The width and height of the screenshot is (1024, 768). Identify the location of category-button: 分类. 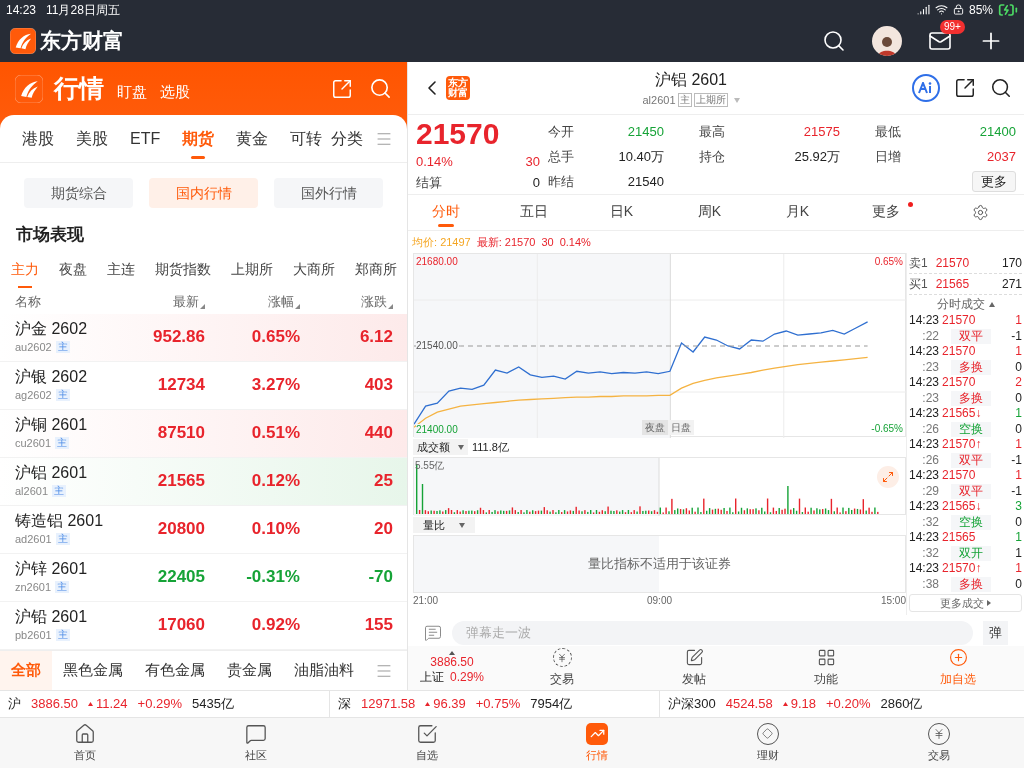
(347, 138).